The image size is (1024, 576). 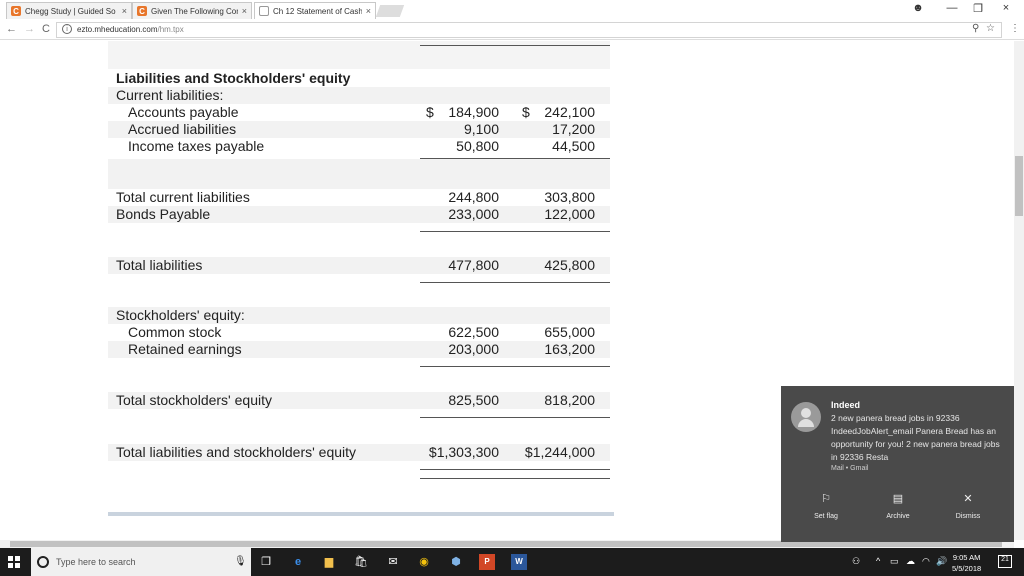 I want to click on tab-given-the-following: C Given The Following Com ×, so click(x=192, y=10).